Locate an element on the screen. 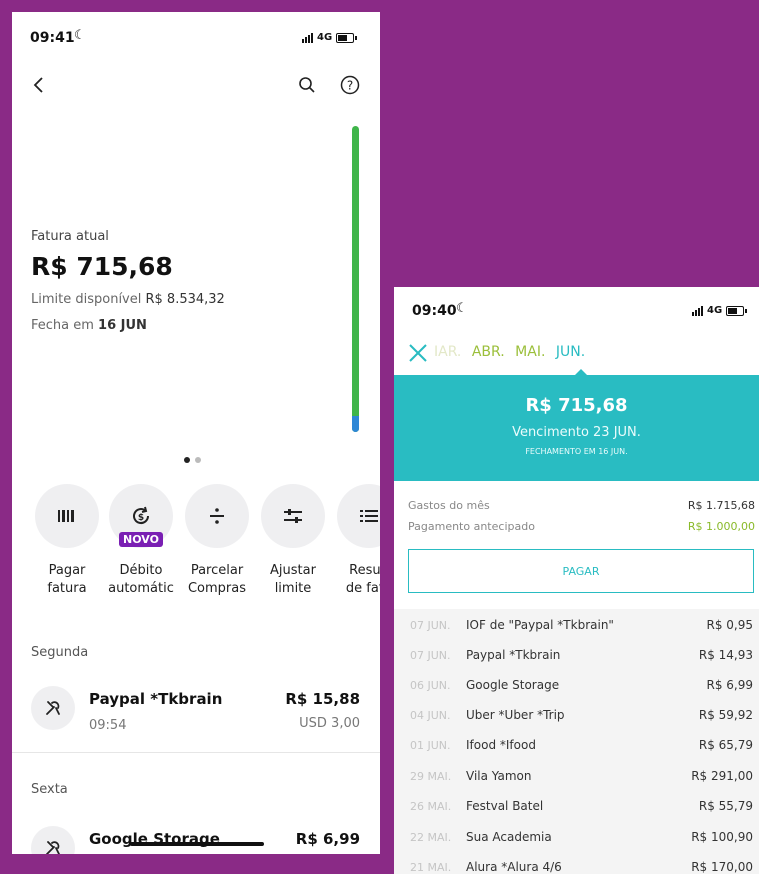 The width and height of the screenshot is (759, 874). available-limit-value: R$ 8.534,32 is located at coordinates (185, 299).